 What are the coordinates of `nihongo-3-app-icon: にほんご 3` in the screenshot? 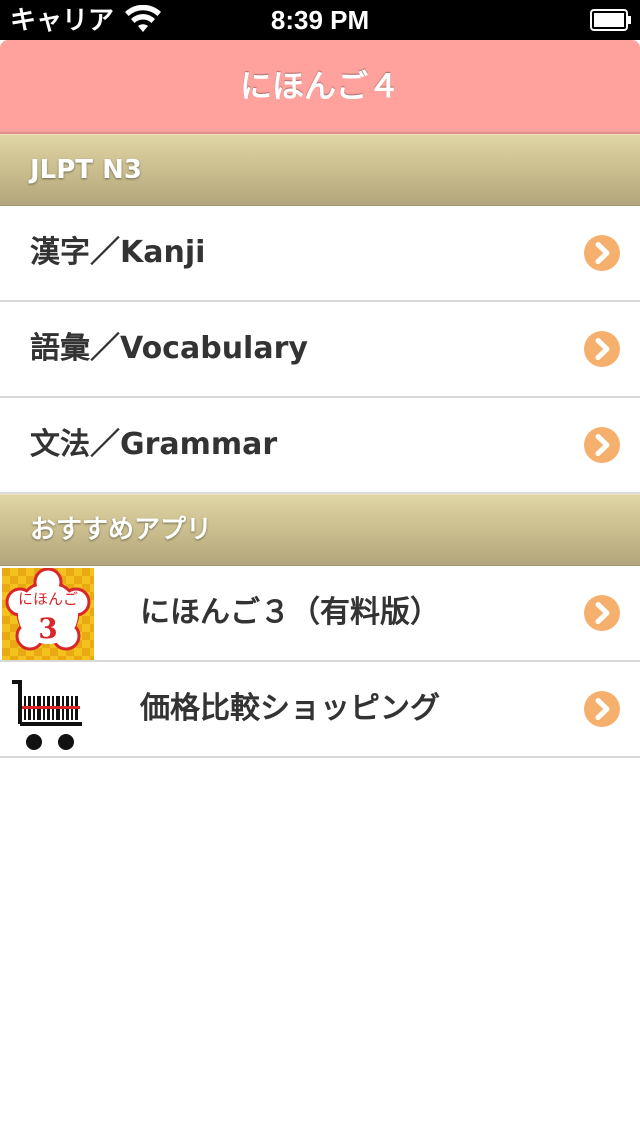 It's located at (48, 614).